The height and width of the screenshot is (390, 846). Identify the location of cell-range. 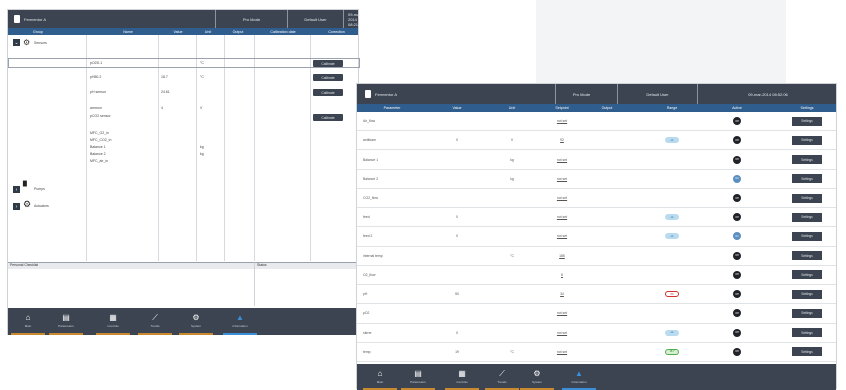
(672, 256).